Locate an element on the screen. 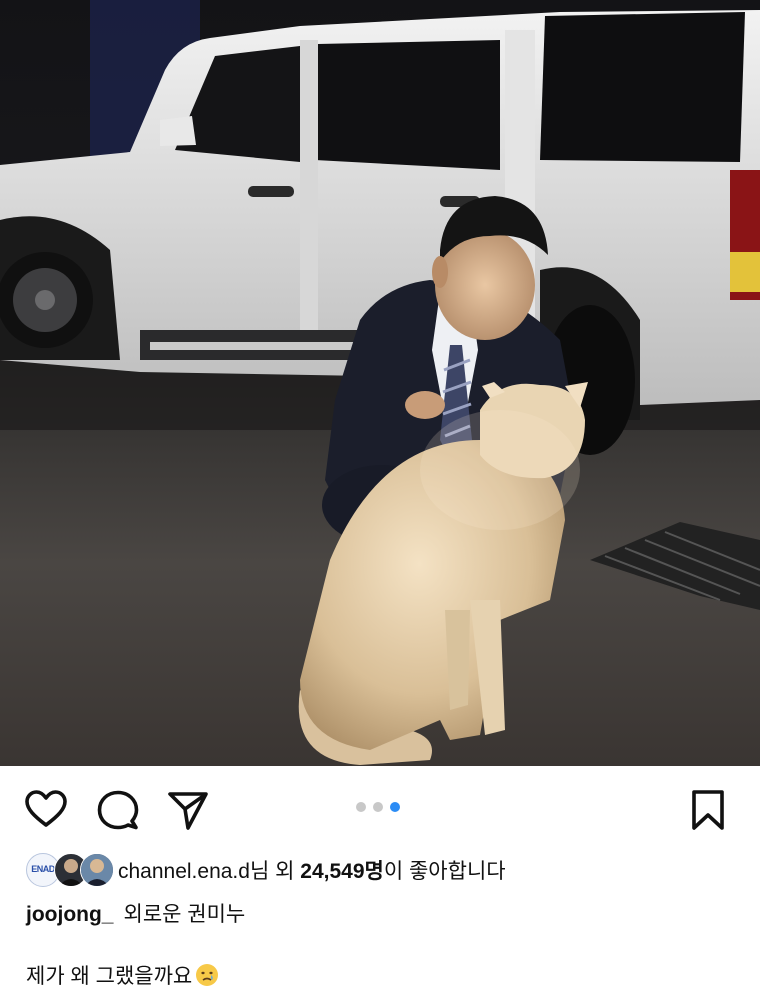  likes-suffix: 이 좋아합니다 is located at coordinates (444, 871).